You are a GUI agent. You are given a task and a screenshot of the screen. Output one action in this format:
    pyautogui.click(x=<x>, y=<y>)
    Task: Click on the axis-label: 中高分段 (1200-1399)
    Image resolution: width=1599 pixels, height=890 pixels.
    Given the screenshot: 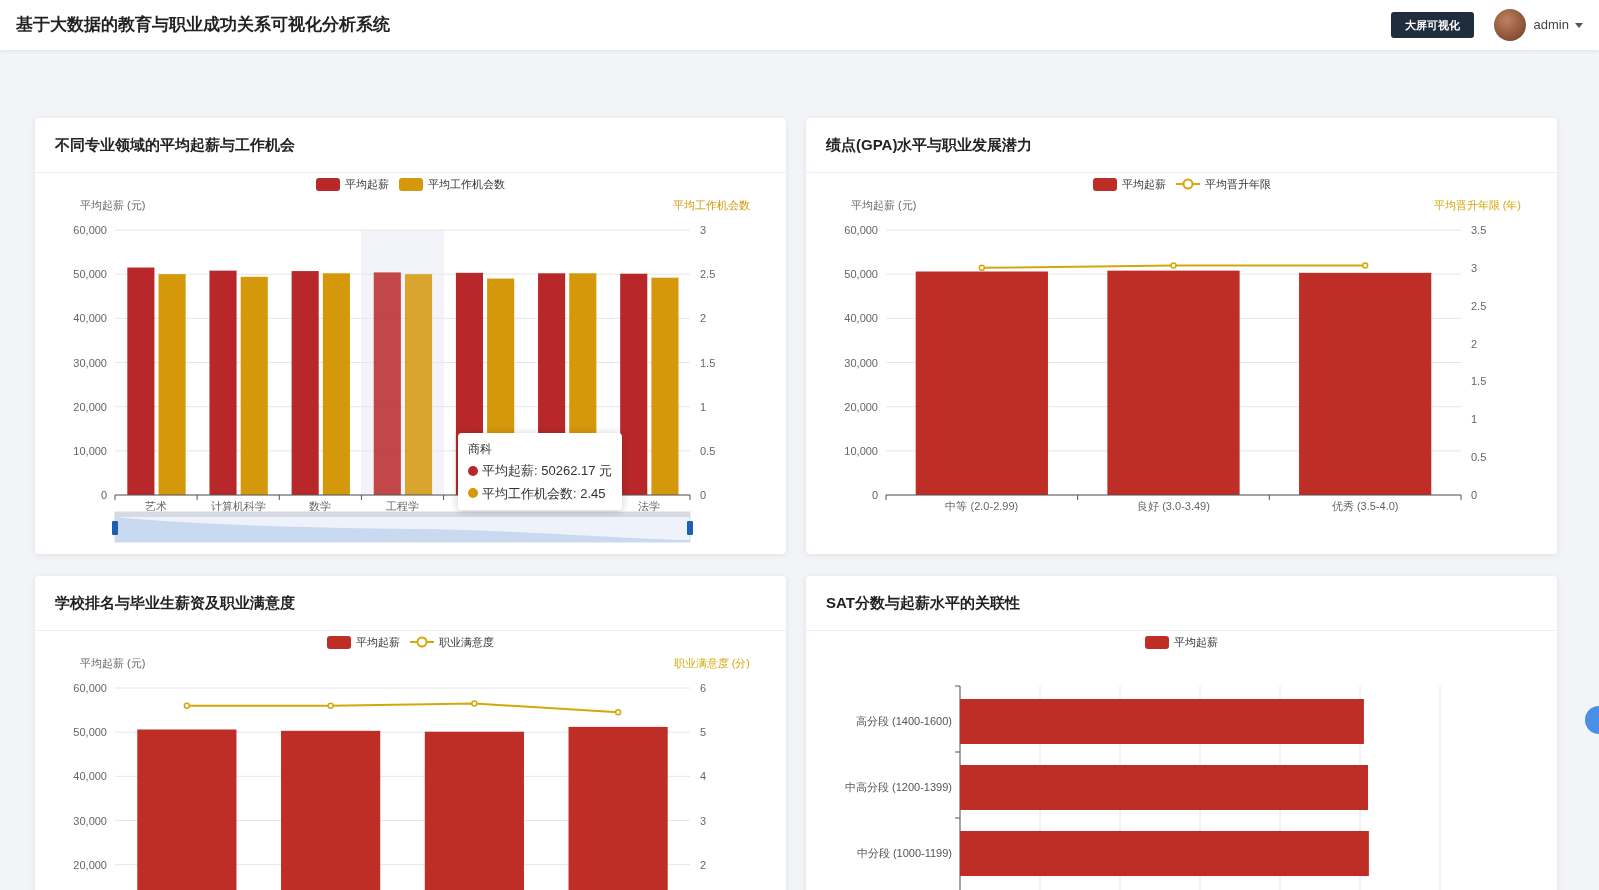 What is the action you would take?
    pyautogui.click(x=898, y=787)
    